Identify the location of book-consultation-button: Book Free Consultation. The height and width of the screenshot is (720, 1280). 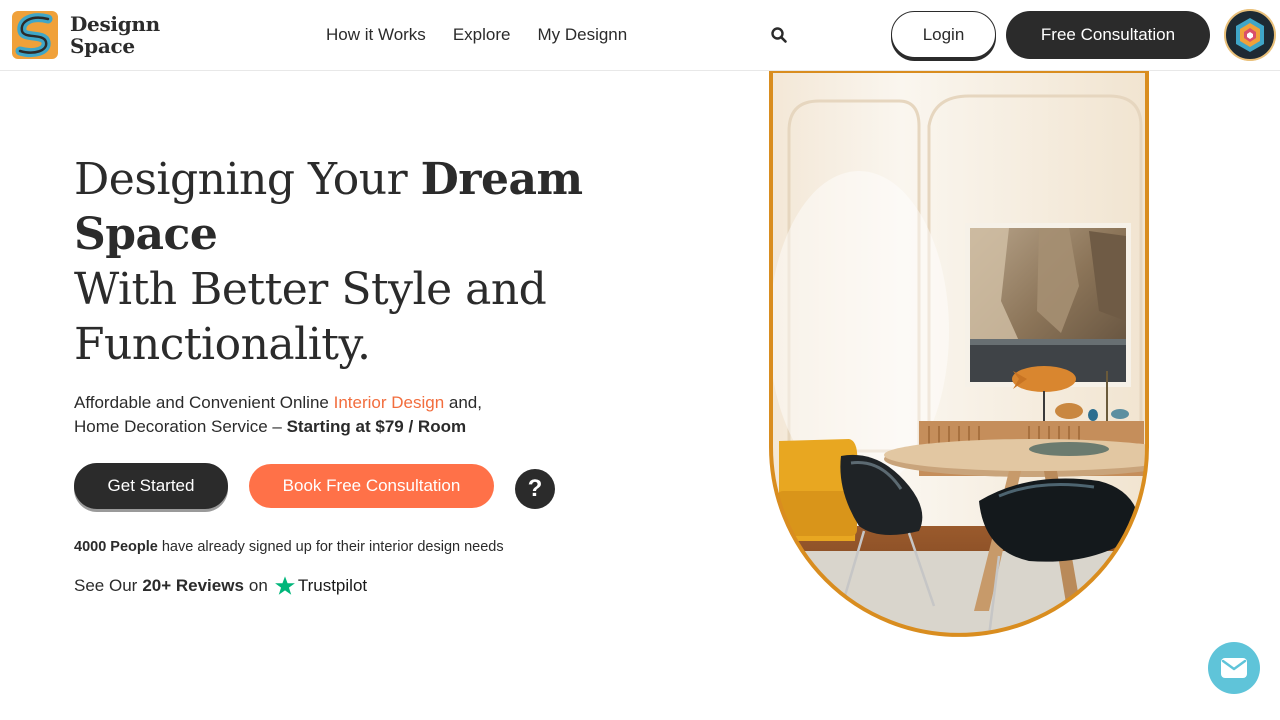
(371, 486).